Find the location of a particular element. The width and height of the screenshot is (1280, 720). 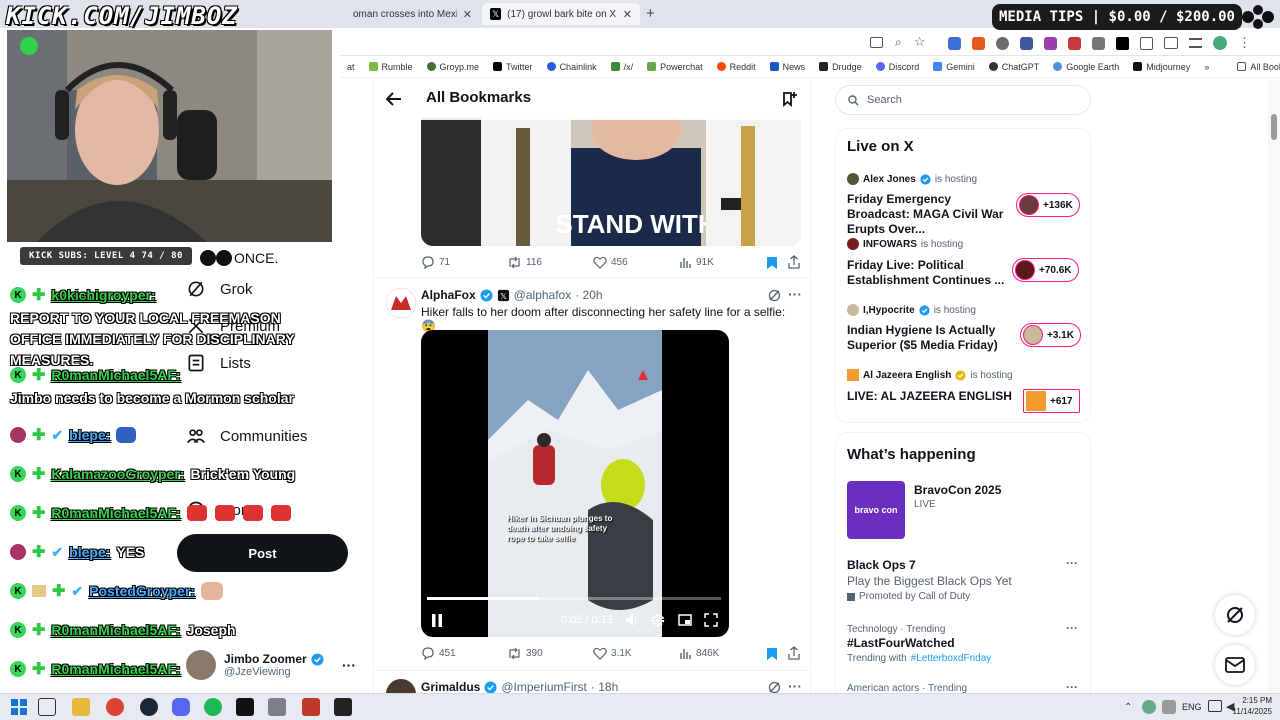

bookmarks-overflow-icon: » is located at coordinates (1206, 67).